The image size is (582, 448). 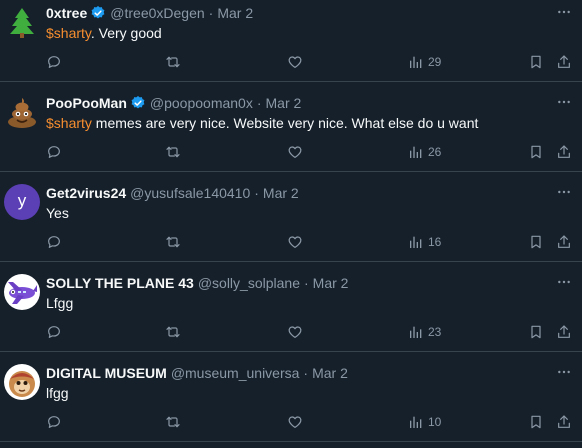 I want to click on display-name: PooPooMan, so click(x=86, y=103).